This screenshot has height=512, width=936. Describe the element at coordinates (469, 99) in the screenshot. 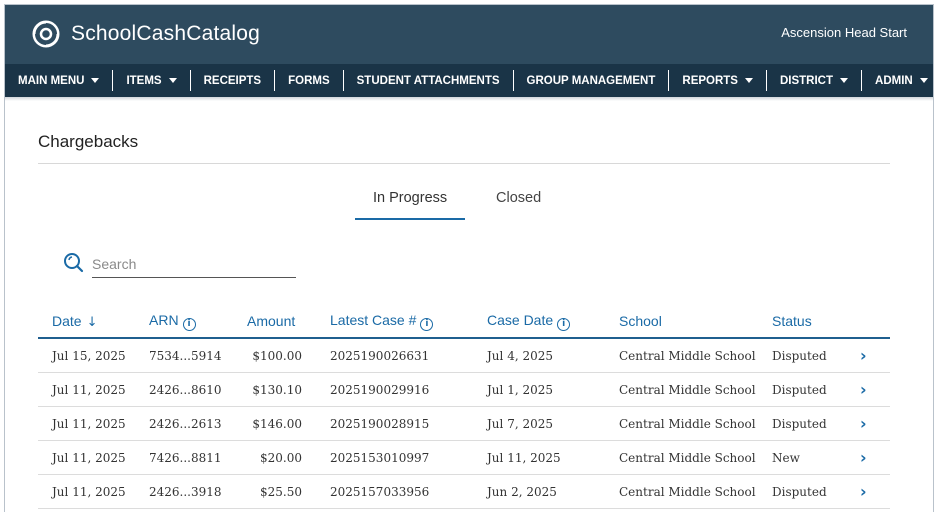

I see `nav-shadow` at that location.